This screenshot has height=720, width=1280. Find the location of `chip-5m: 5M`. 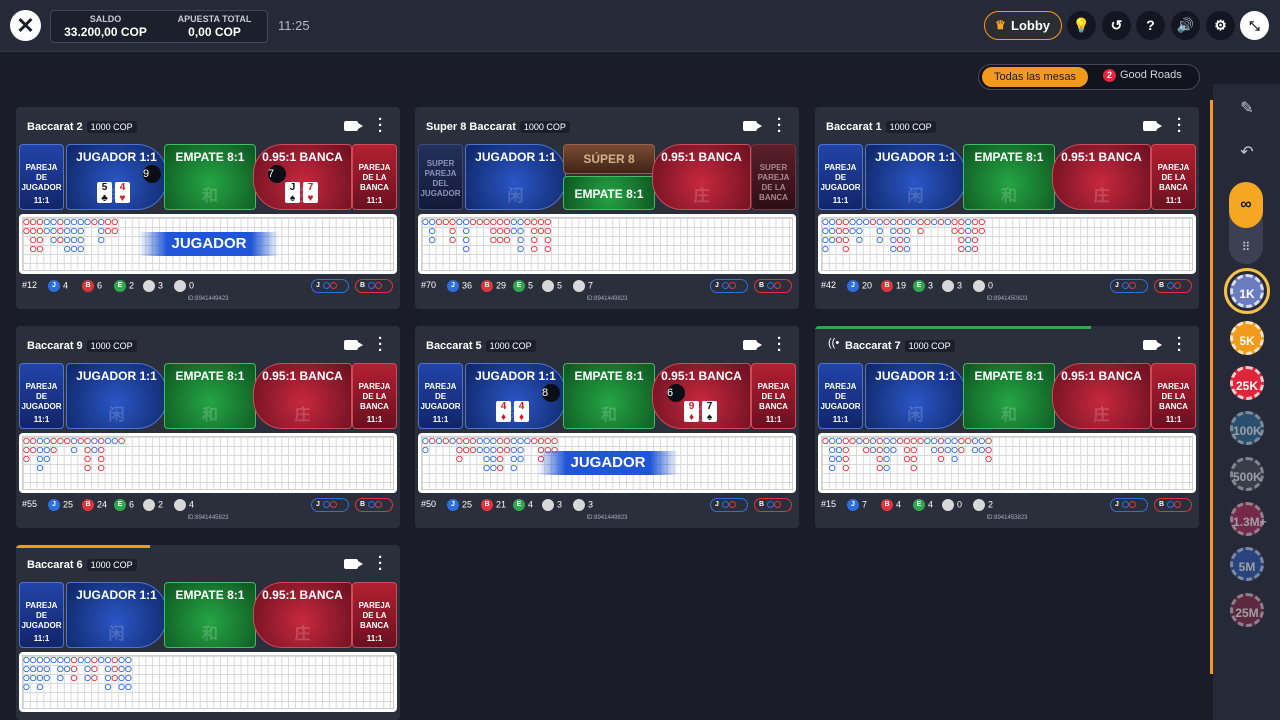

chip-5m: 5M is located at coordinates (1247, 564).